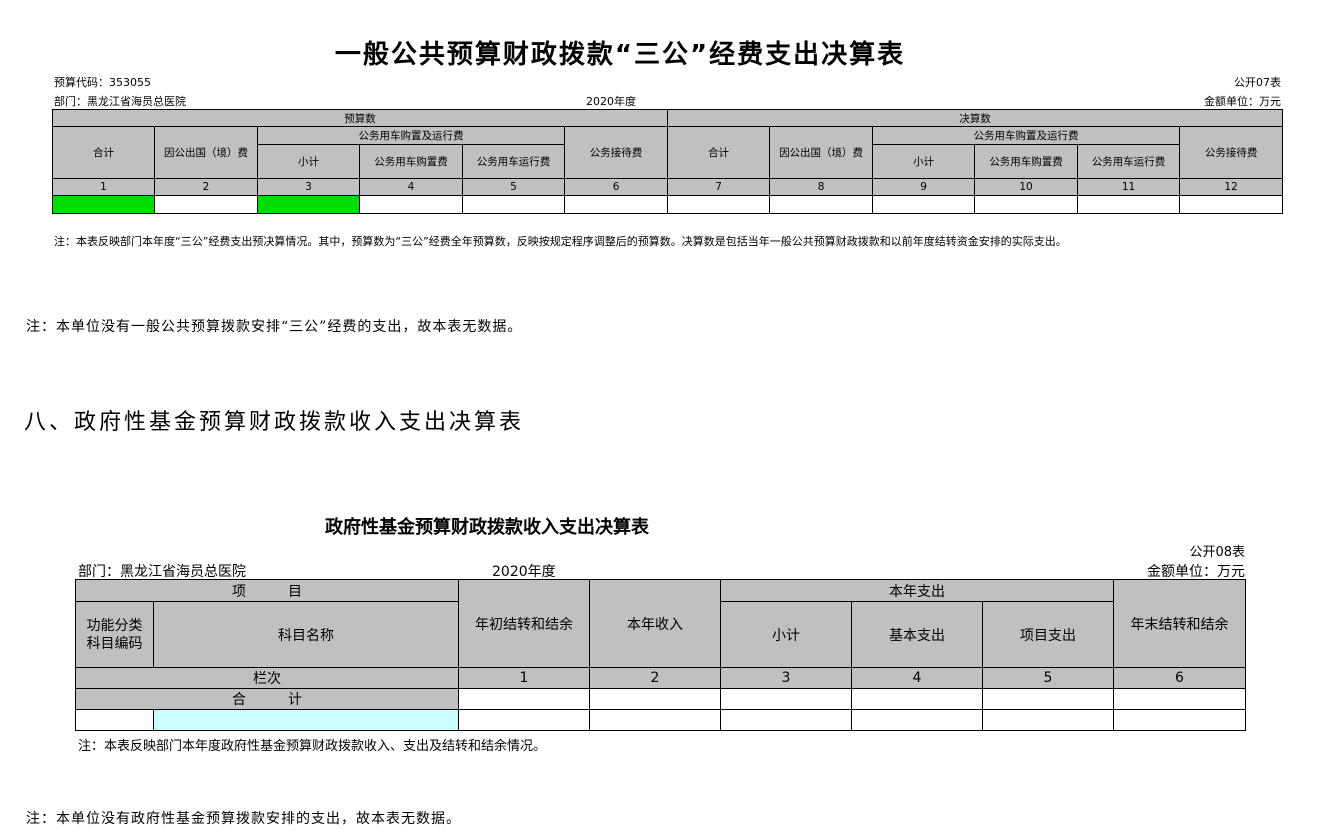  I want to click on budget-total-header: 合计, so click(103, 152).